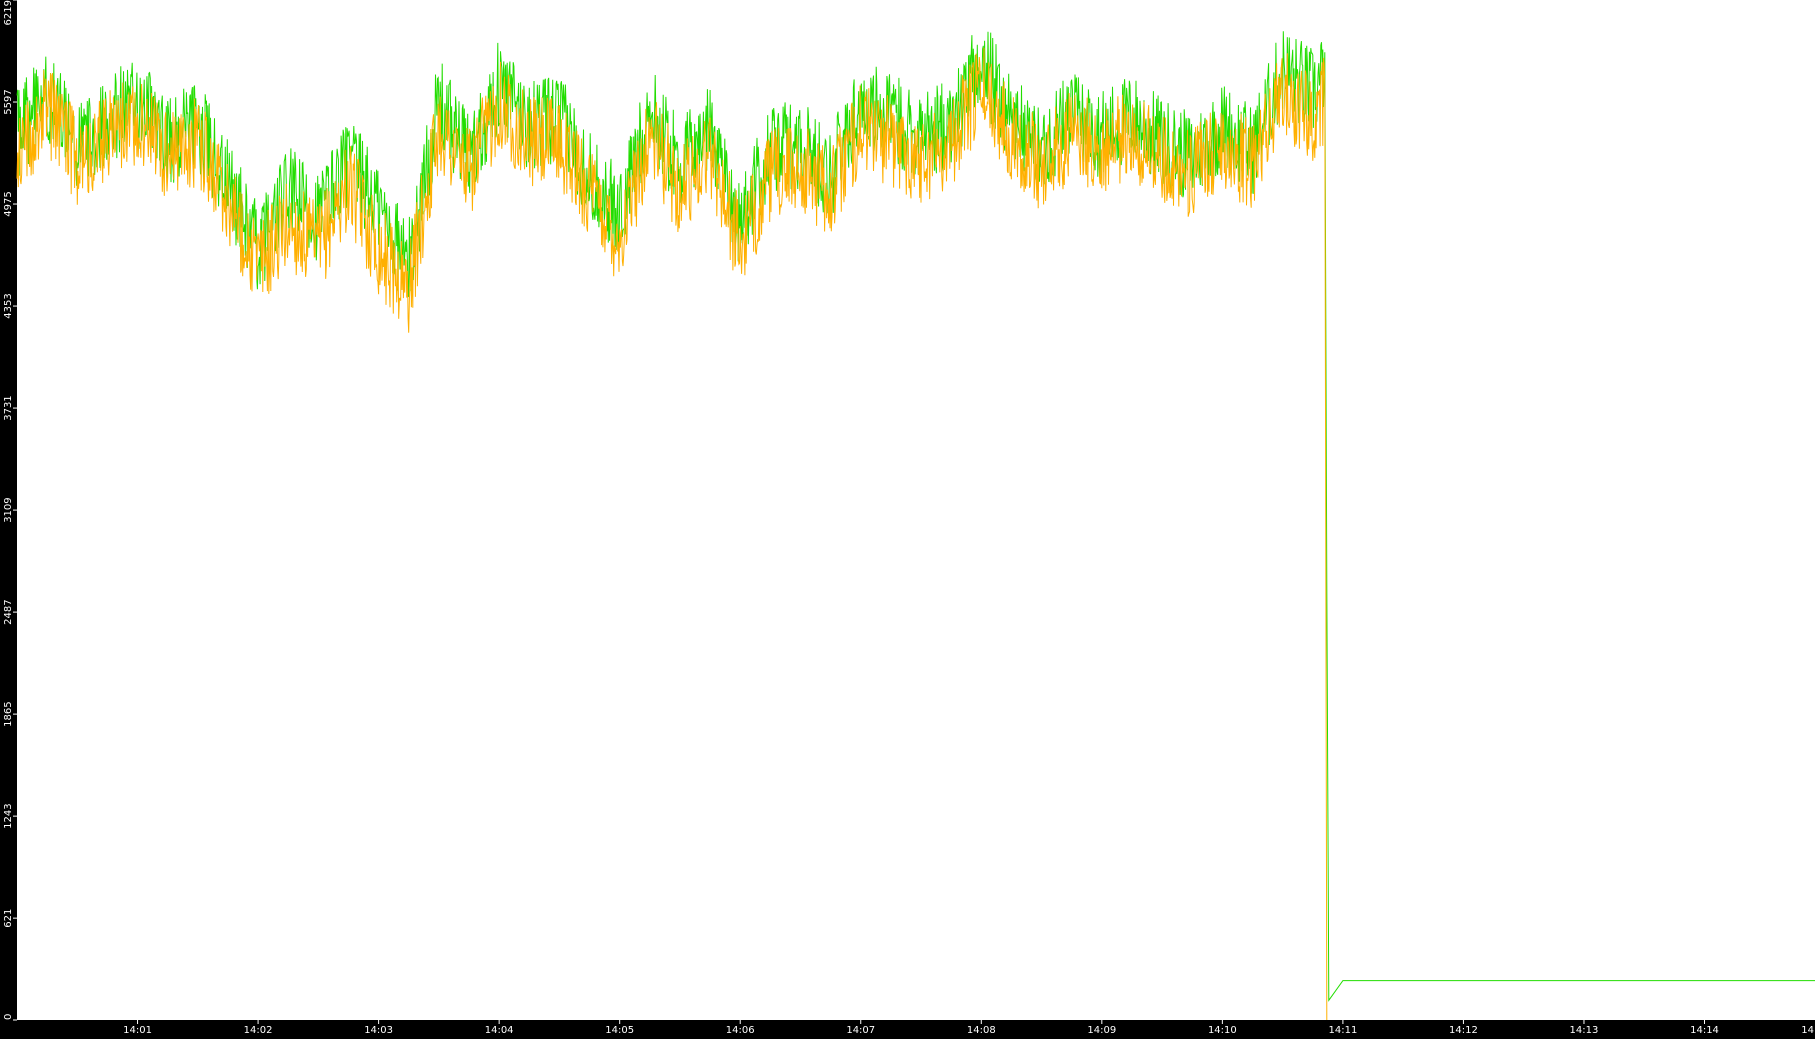 The width and height of the screenshot is (1815, 1039). Describe the element at coordinates (619, 1030) in the screenshot. I see `x-tick-label: 14:05` at that location.